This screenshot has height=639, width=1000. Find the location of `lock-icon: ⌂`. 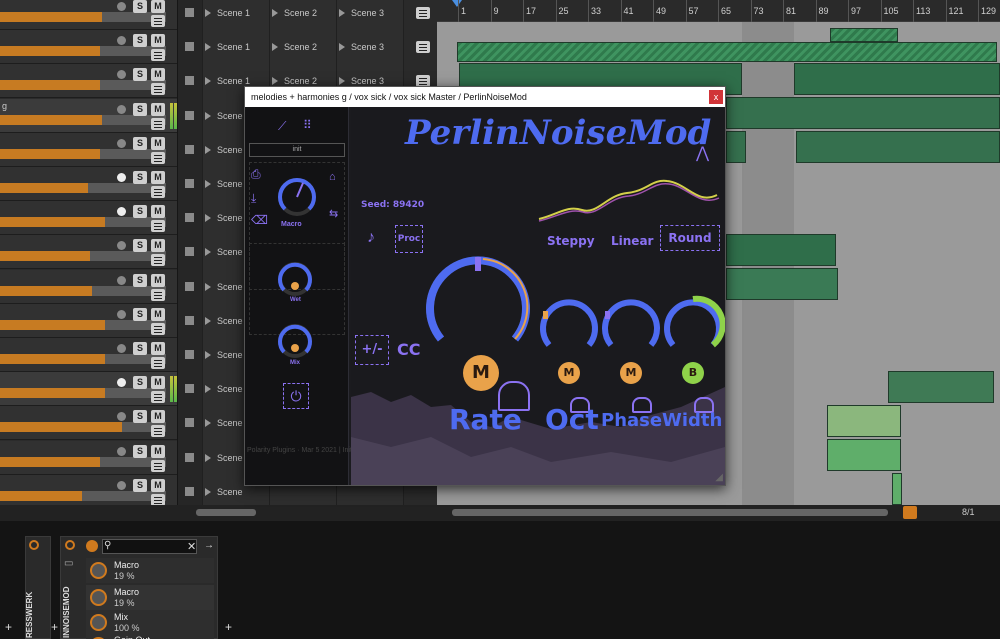

lock-icon: ⌂ is located at coordinates (332, 177).